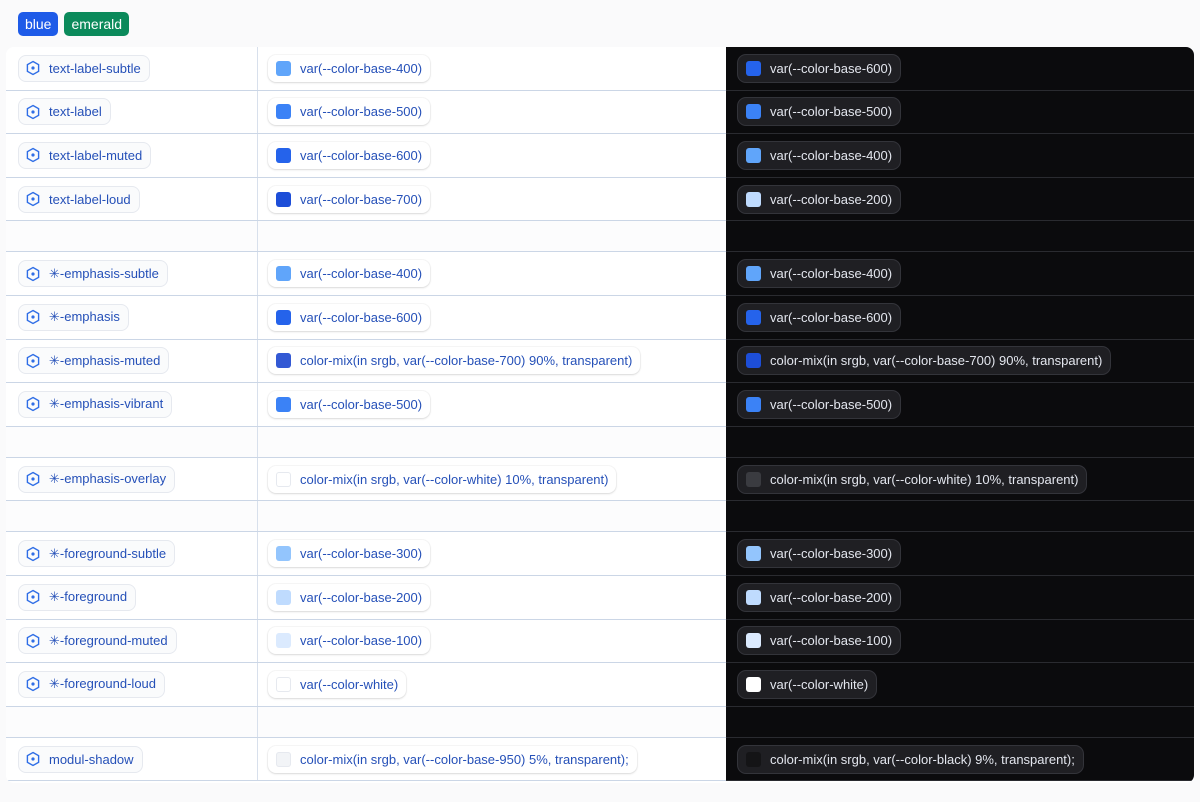  I want to click on token-chip: ✳-emphasis, so click(73, 317).